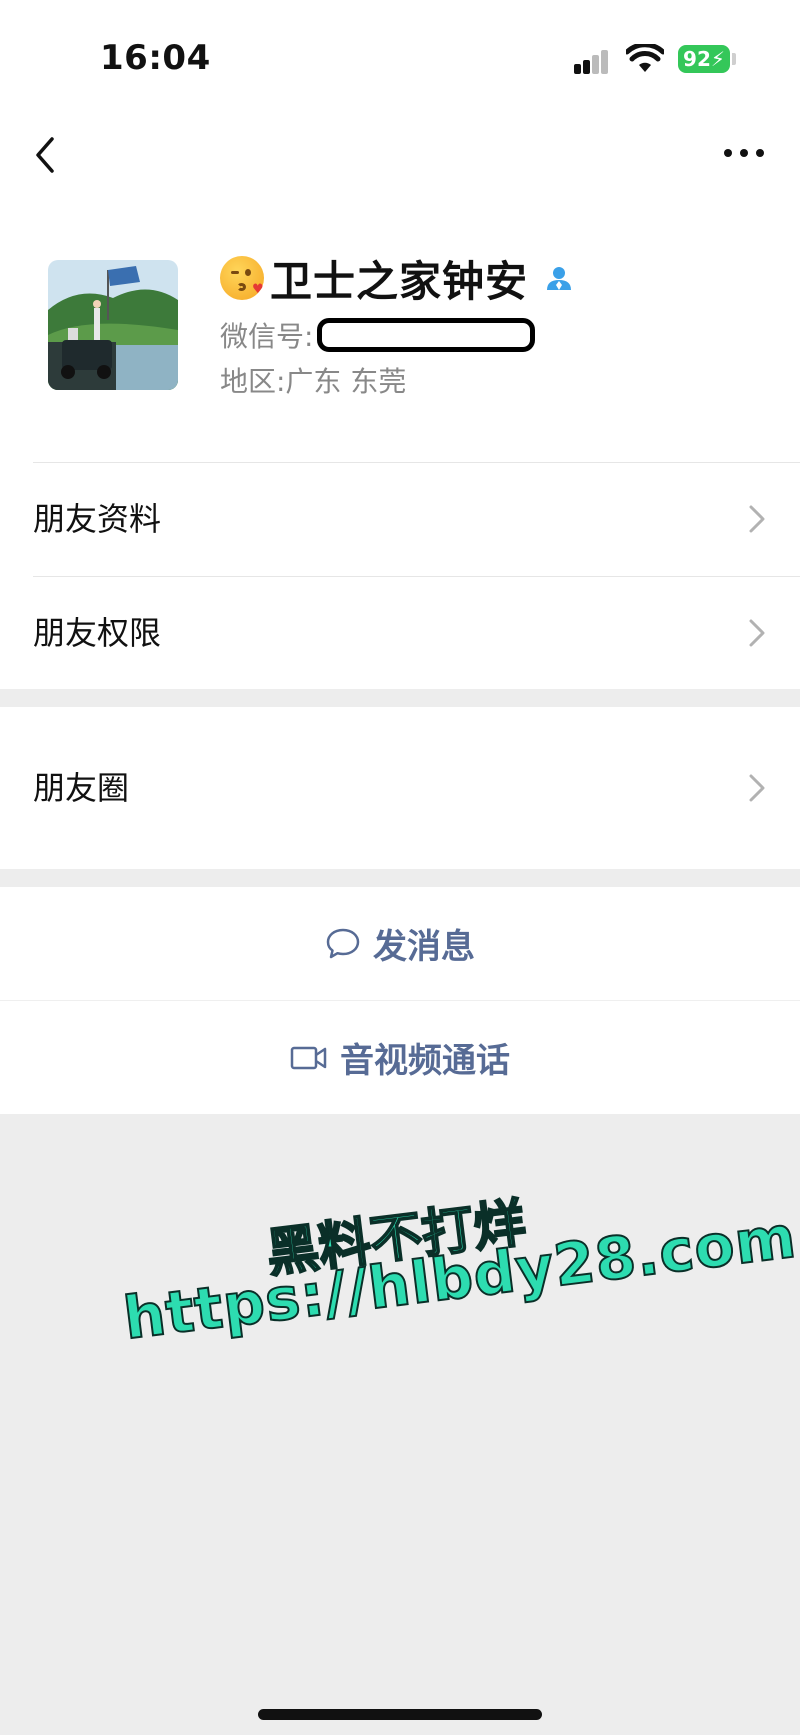 The height and width of the screenshot is (1735, 800). What do you see at coordinates (744, 153) in the screenshot?
I see `ellipsis-icon` at bounding box center [744, 153].